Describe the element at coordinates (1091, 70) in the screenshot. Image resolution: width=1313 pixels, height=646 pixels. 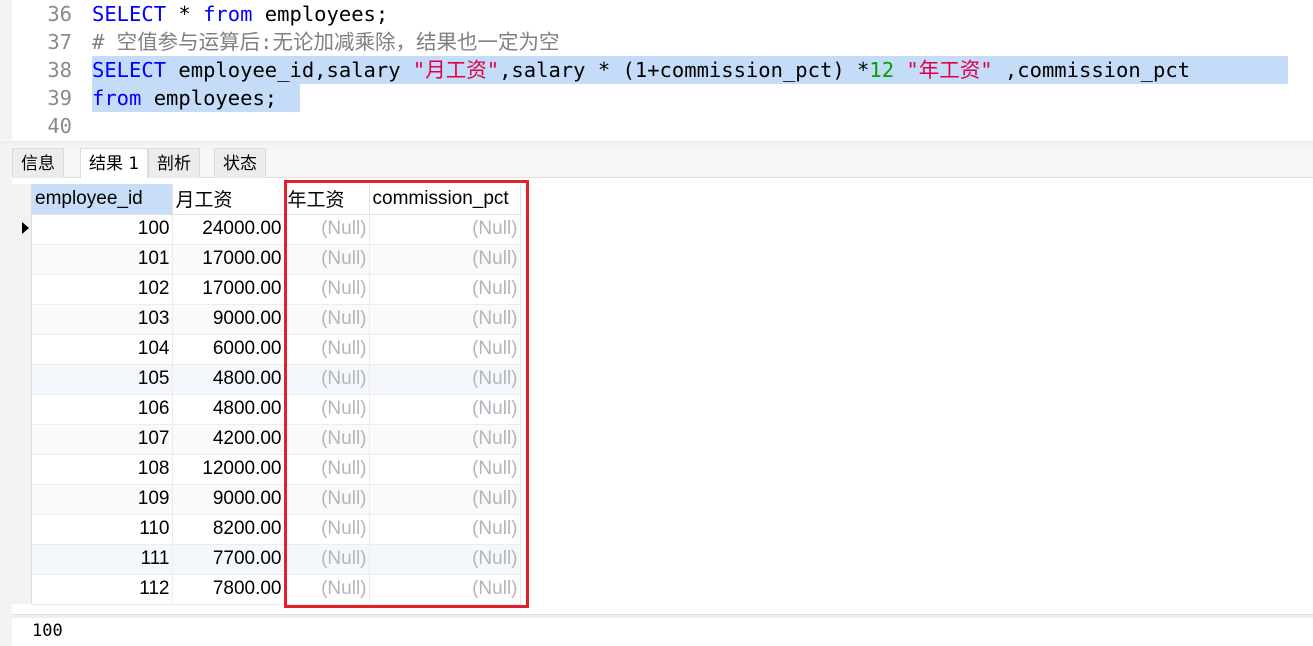
I see `code-token: ,commission_pct` at that location.